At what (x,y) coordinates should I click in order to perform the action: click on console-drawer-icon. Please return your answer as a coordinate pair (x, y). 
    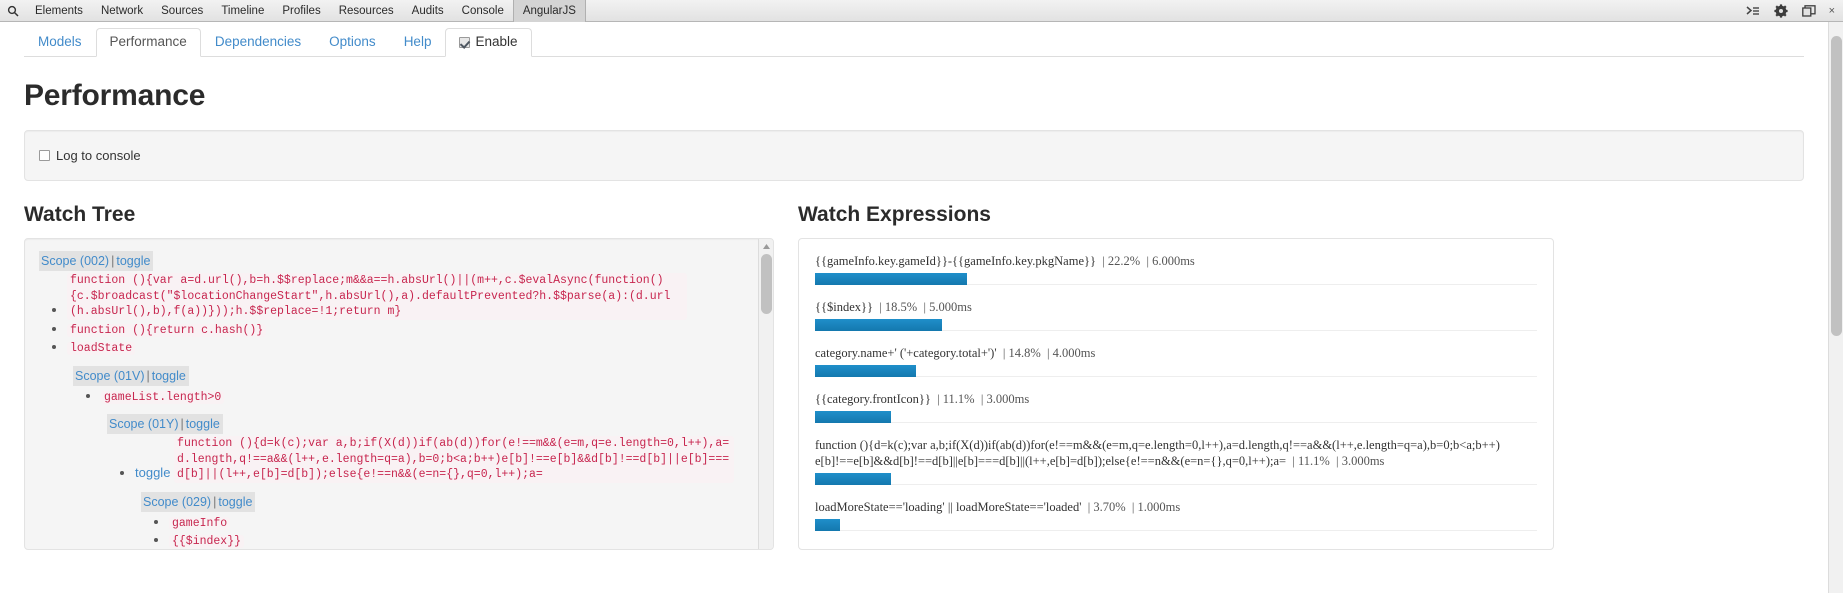
    Looking at the image, I should click on (1753, 11).